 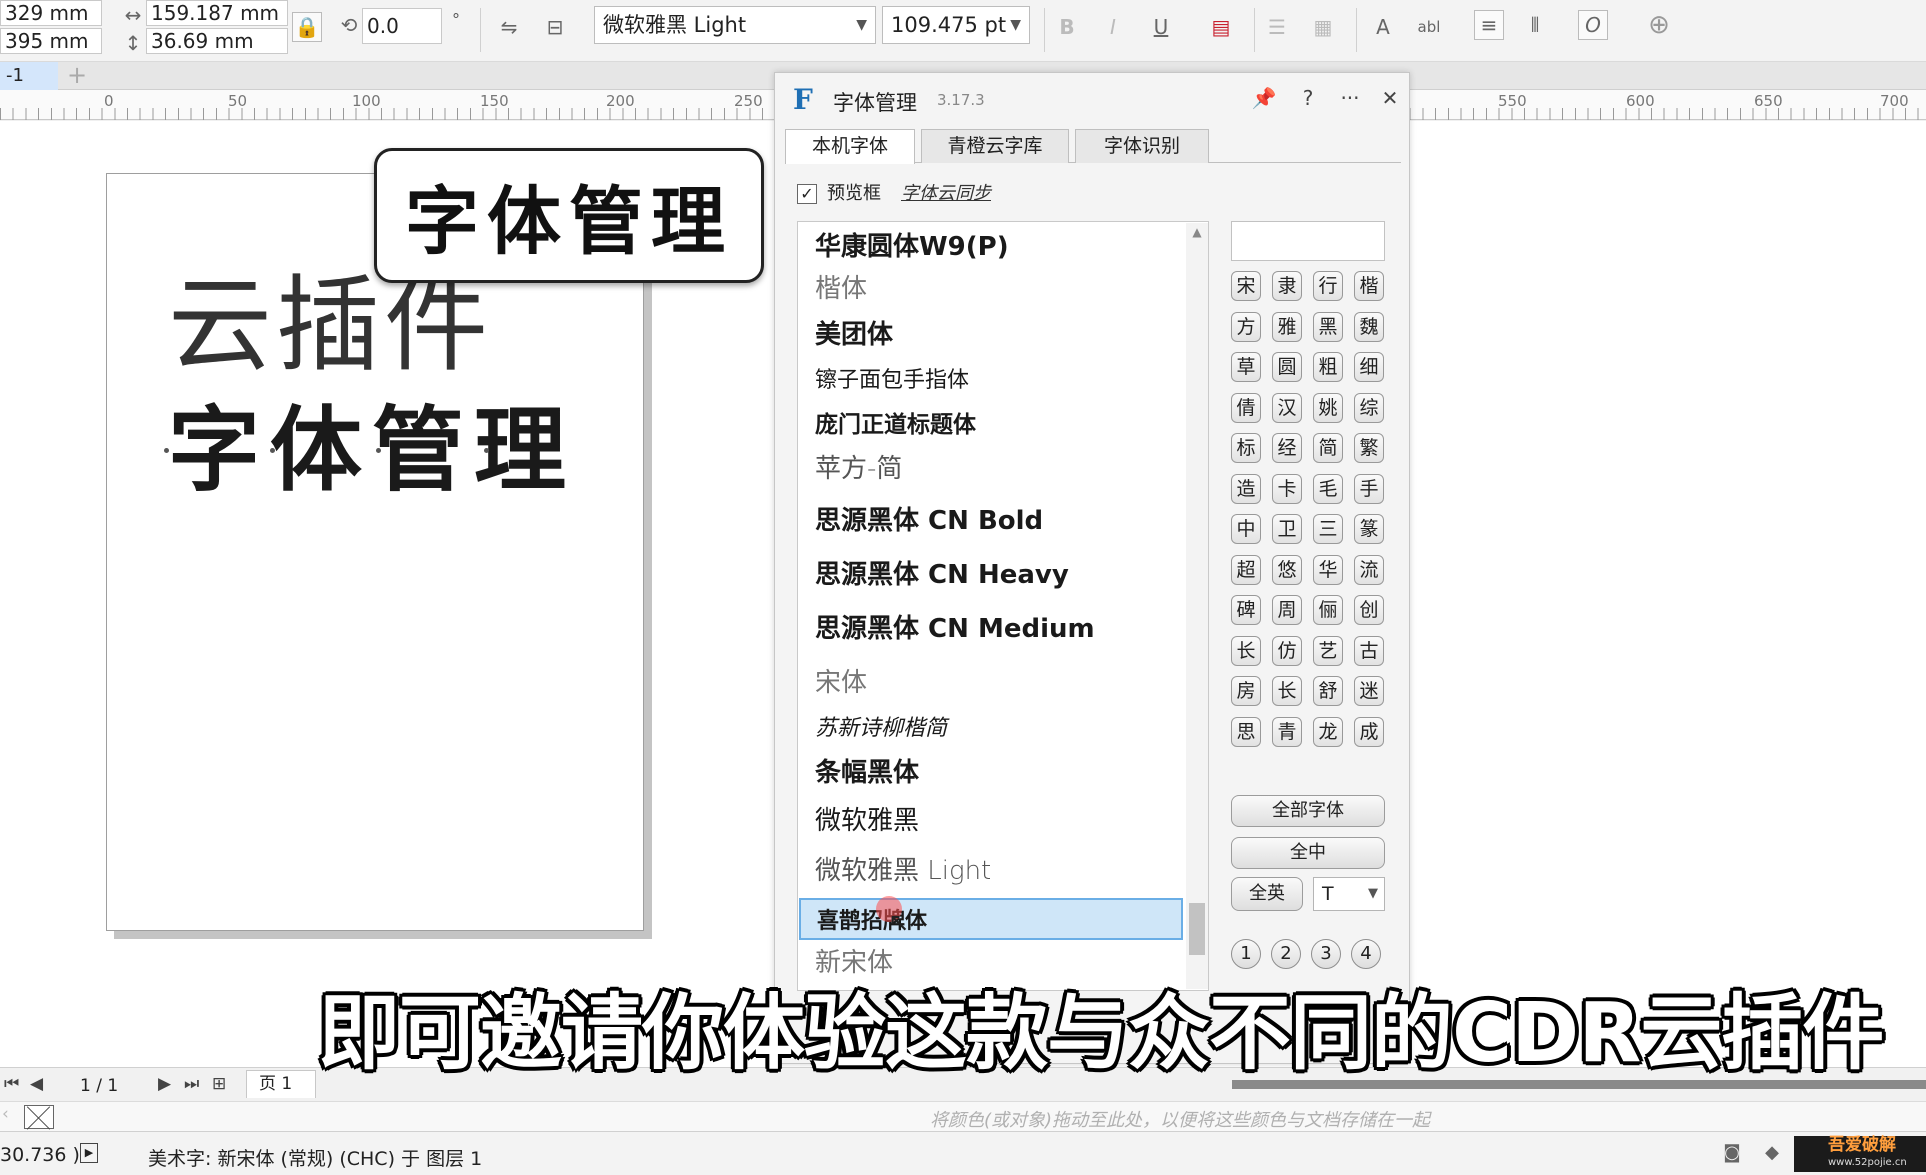 I want to click on type-select: T ▼, so click(x=1349, y=894).